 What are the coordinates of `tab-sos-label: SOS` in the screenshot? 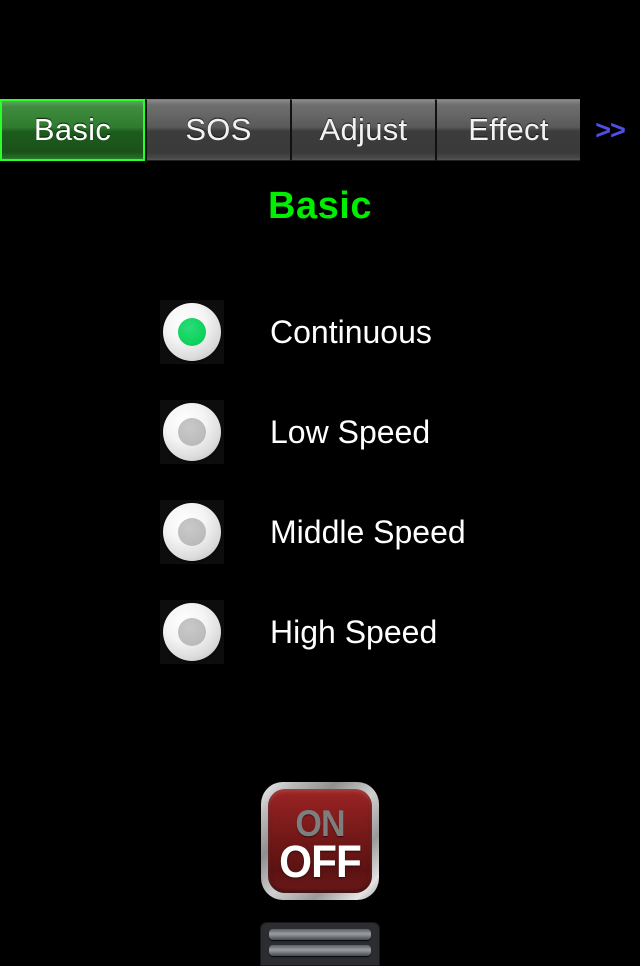 It's located at (218, 129).